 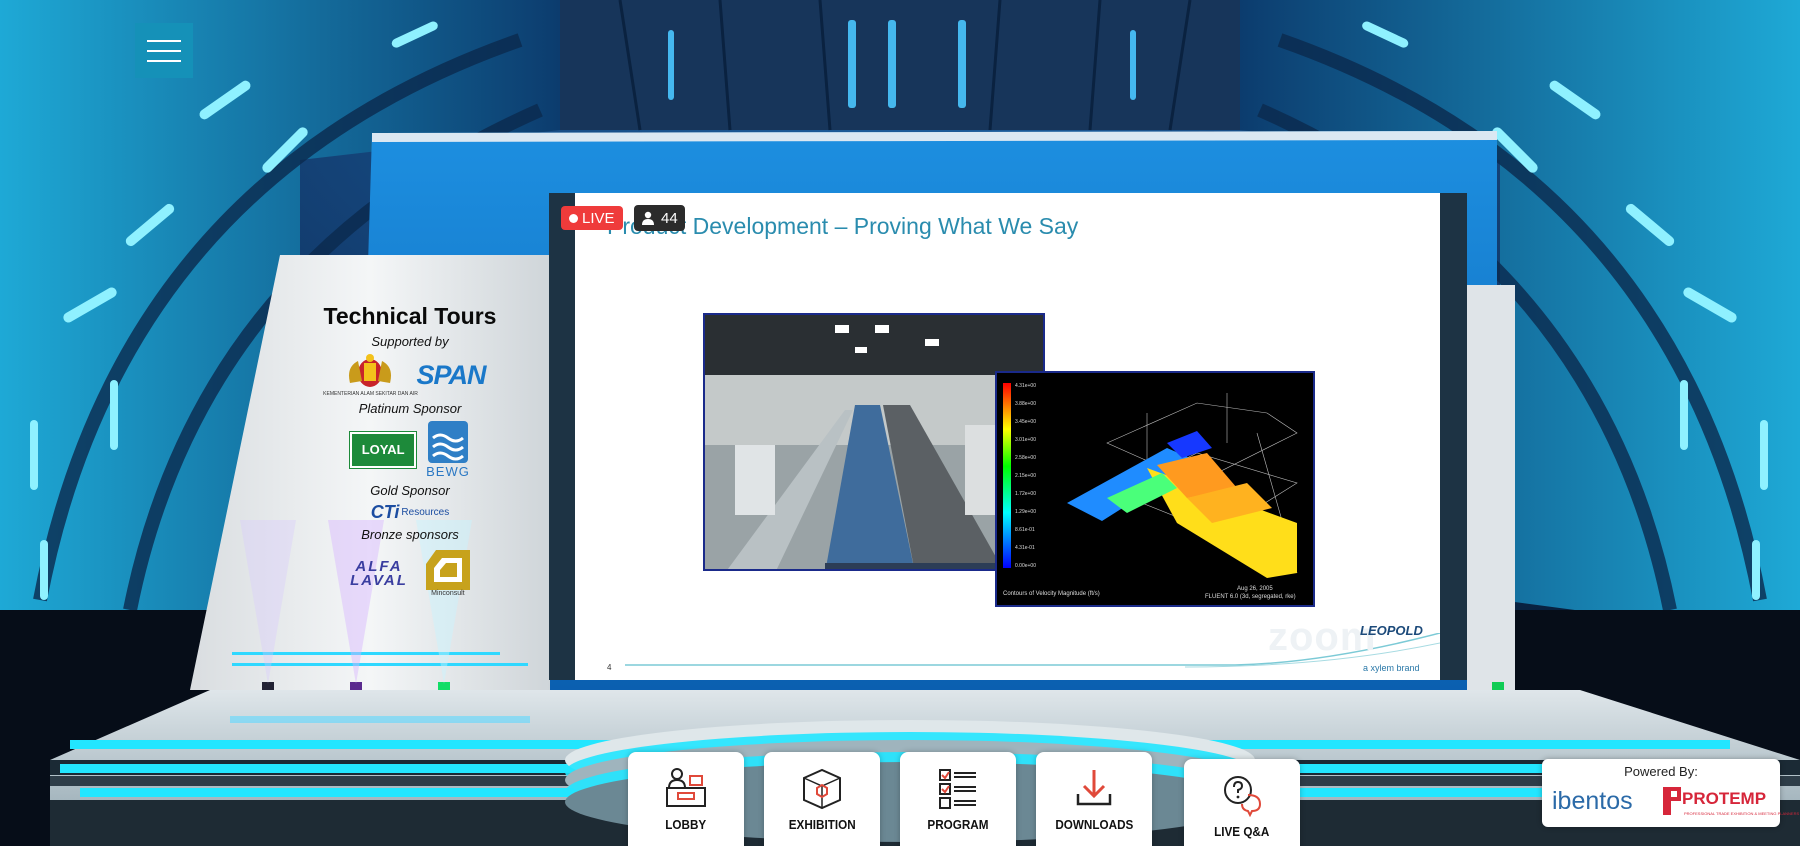 I want to click on gold-logos: CTi Resources, so click(x=410, y=512).